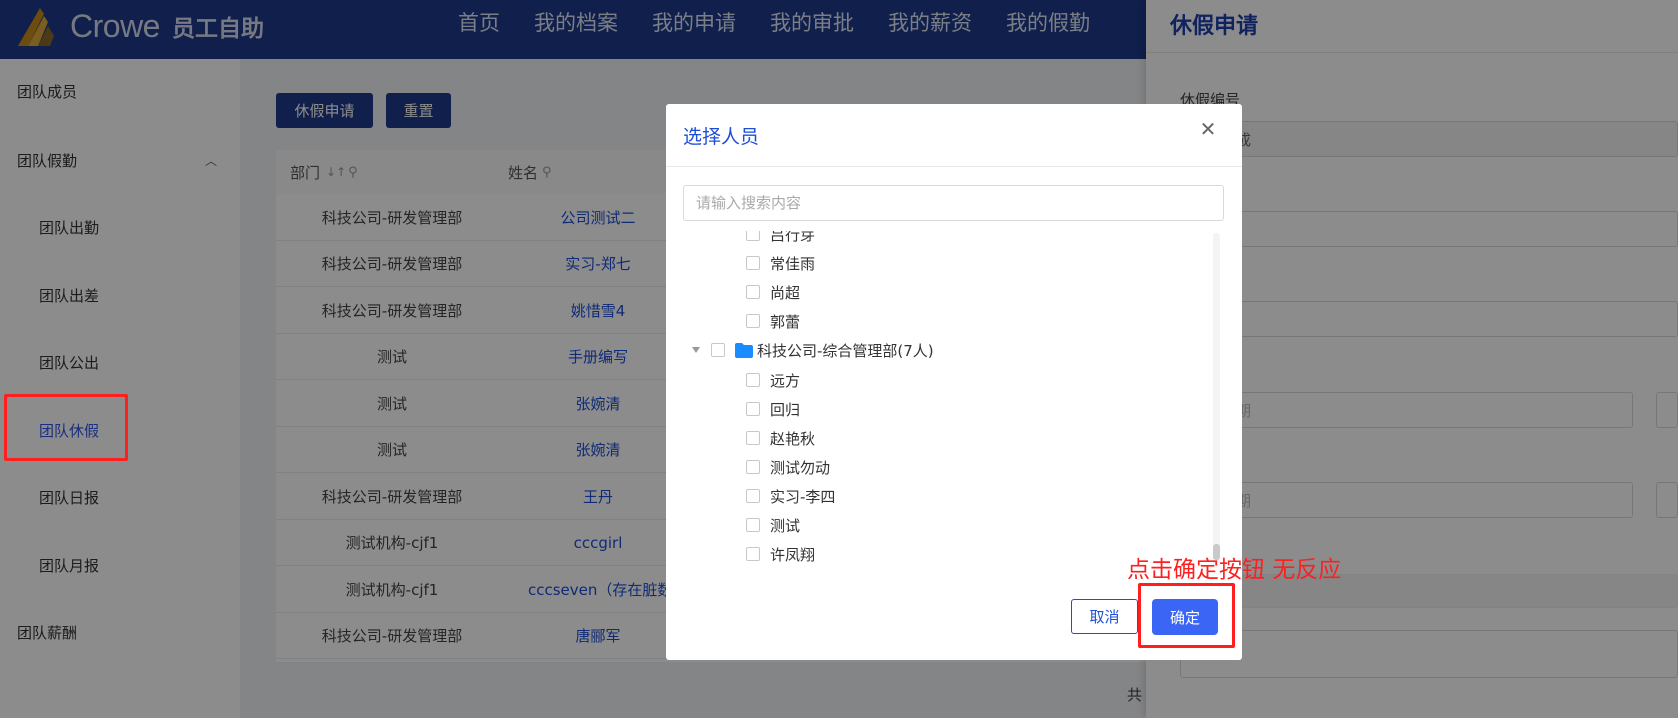  I want to click on cancel-button: 取消, so click(1104, 616).